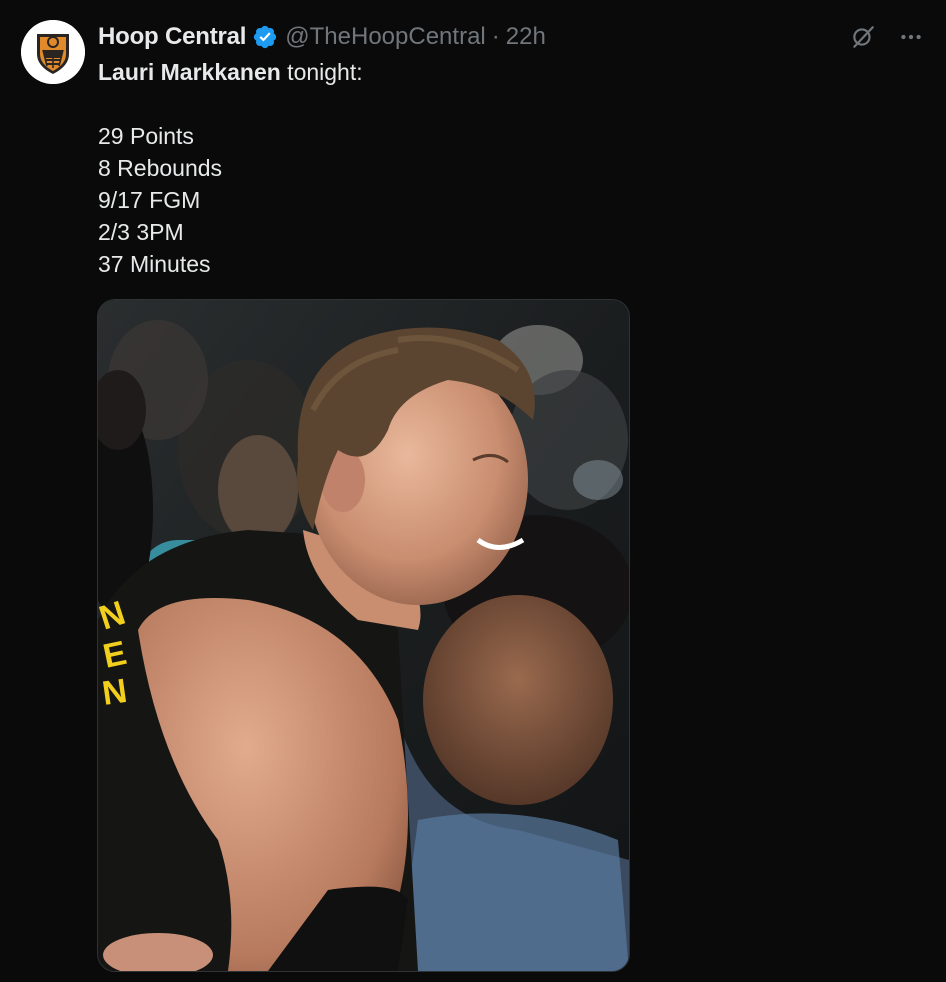  Describe the element at coordinates (149, 200) in the screenshot. I see `stat-field-goals: 9/17 FGM` at that location.